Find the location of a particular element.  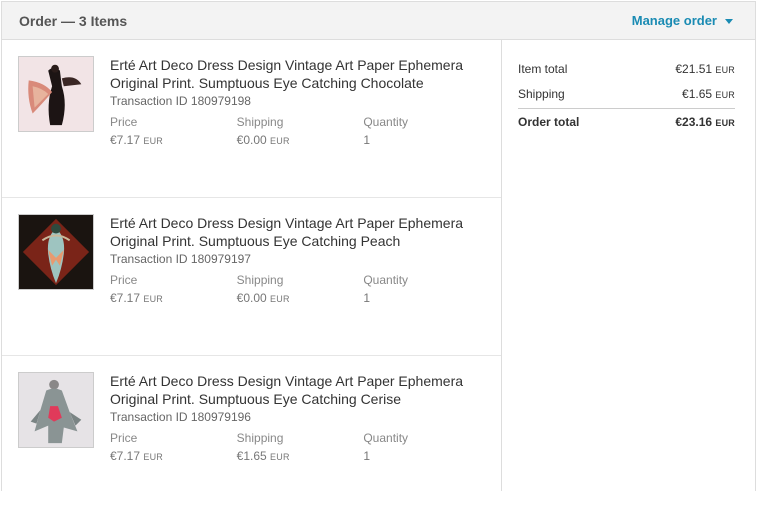

transaction-id: Transaction ID 180979196 is located at coordinates (180, 417).